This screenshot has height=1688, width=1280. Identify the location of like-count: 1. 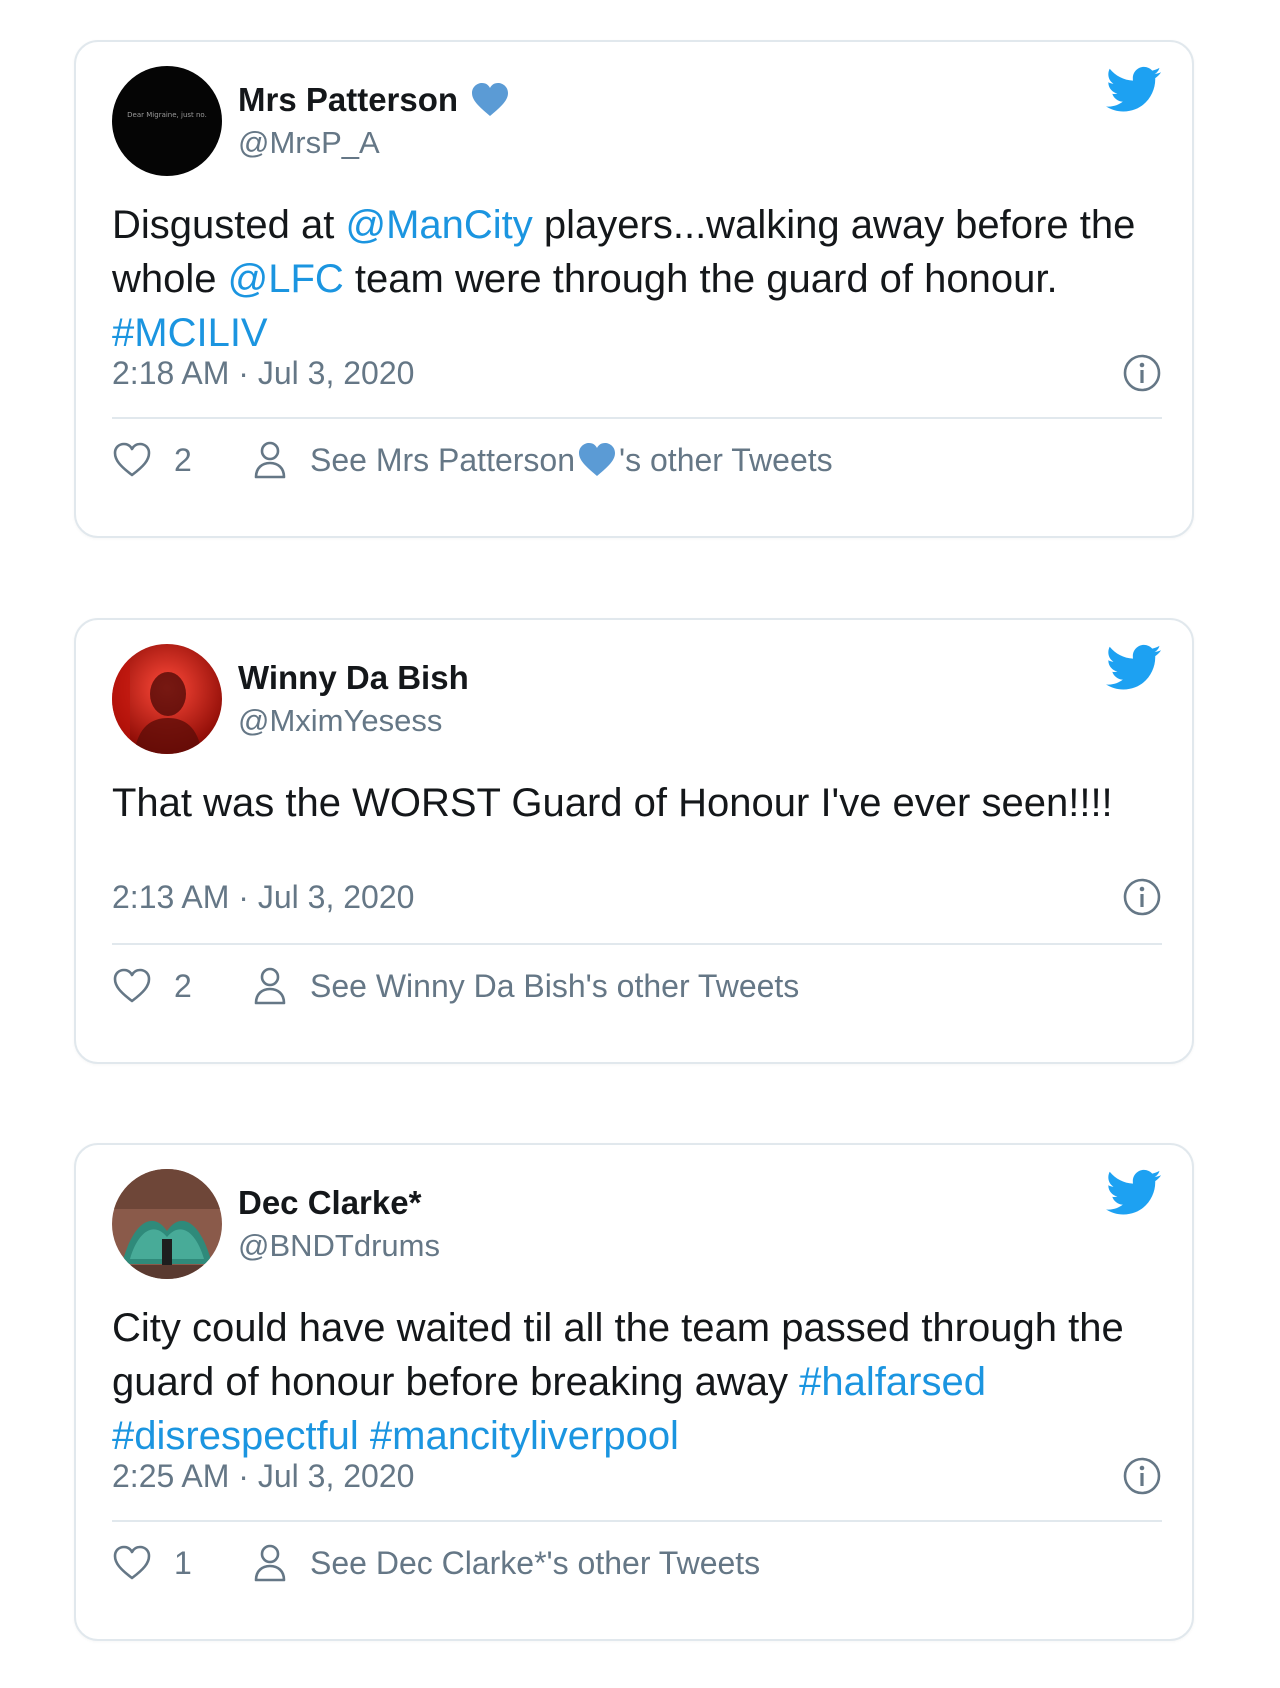
(183, 1563).